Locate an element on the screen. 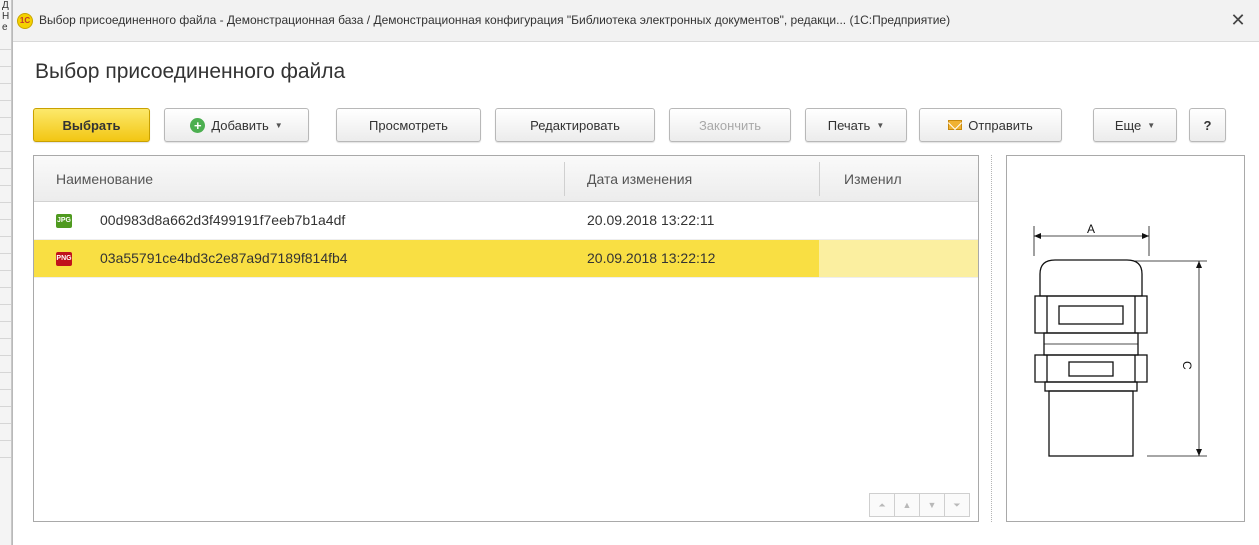 The height and width of the screenshot is (545, 1259). edit-button-label: Редактировать is located at coordinates (575, 125).